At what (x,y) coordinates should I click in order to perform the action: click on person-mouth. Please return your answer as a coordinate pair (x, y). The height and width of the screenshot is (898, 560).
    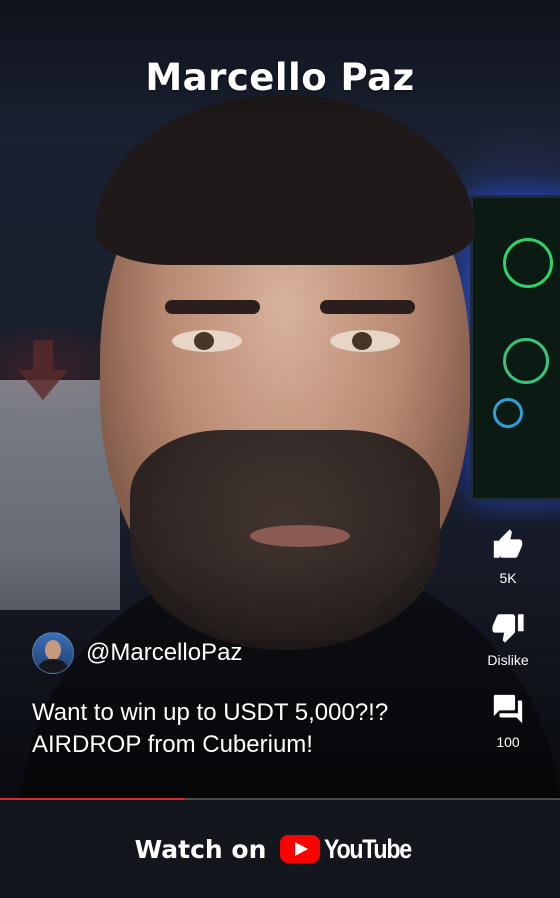
    Looking at the image, I should click on (300, 536).